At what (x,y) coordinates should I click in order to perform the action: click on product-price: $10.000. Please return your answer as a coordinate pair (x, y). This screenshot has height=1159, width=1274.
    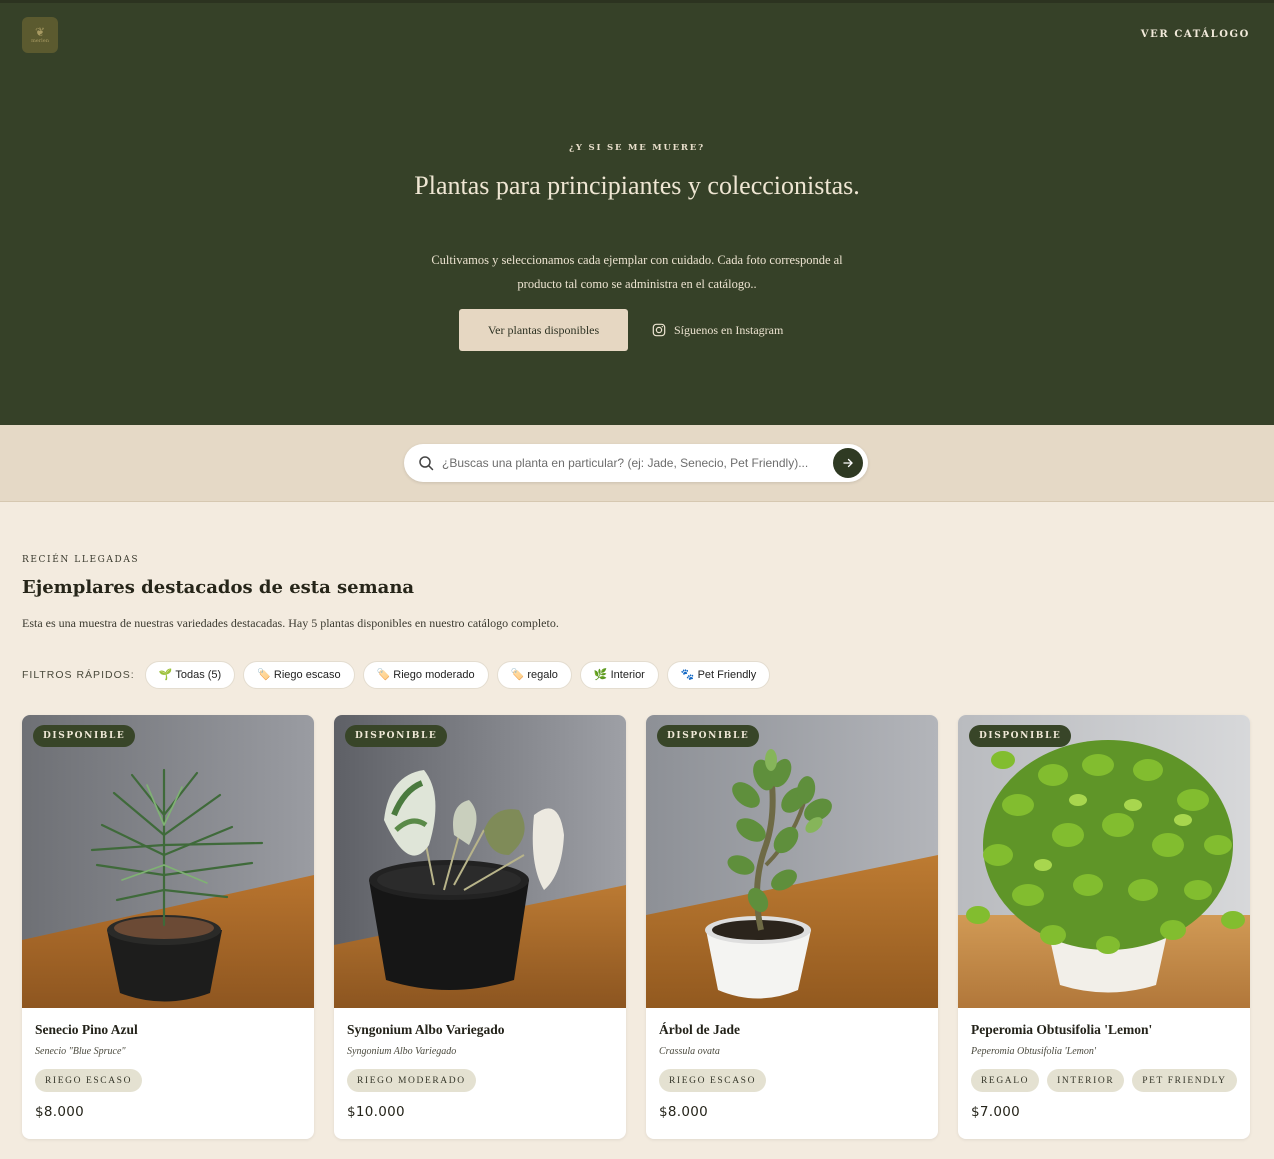
    Looking at the image, I should click on (376, 1112).